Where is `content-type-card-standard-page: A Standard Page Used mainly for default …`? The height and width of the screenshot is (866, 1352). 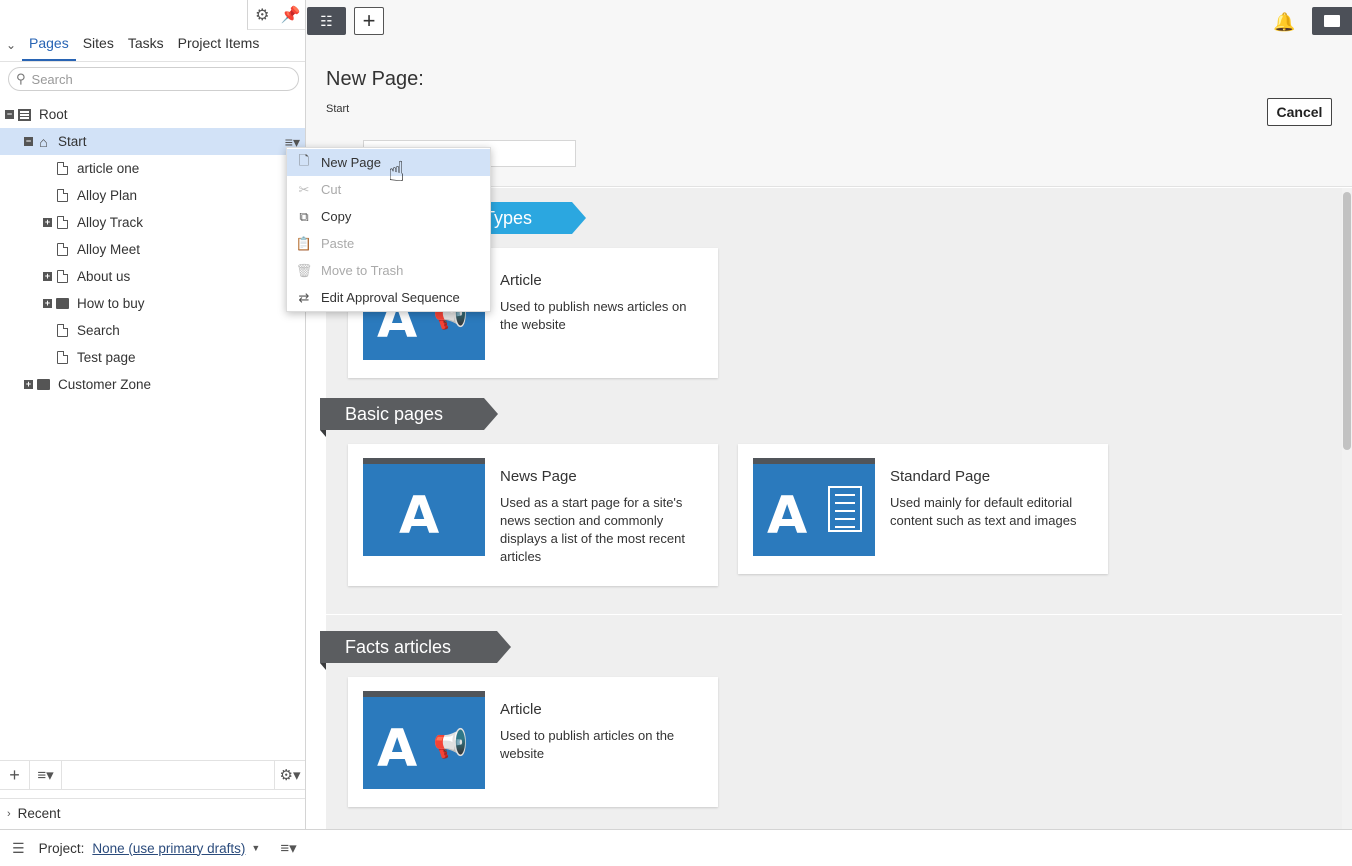
content-type-card-standard-page: A Standard Page Used mainly for default … is located at coordinates (923, 509).